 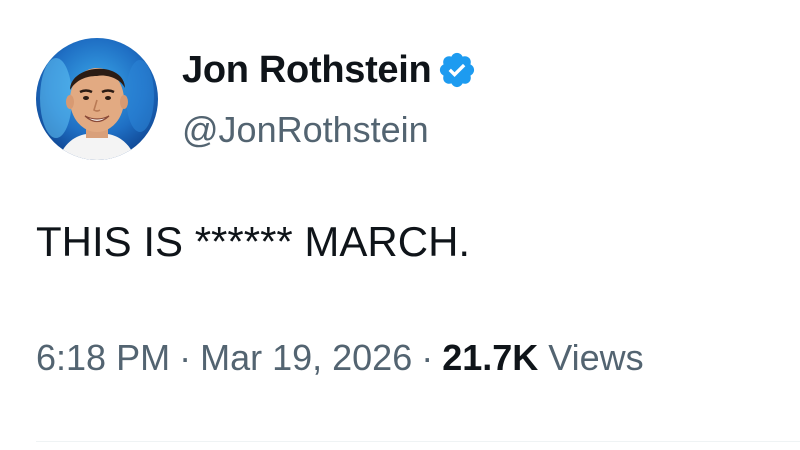 I want to click on author-name-row: Jon Rothstein, so click(x=329, y=70).